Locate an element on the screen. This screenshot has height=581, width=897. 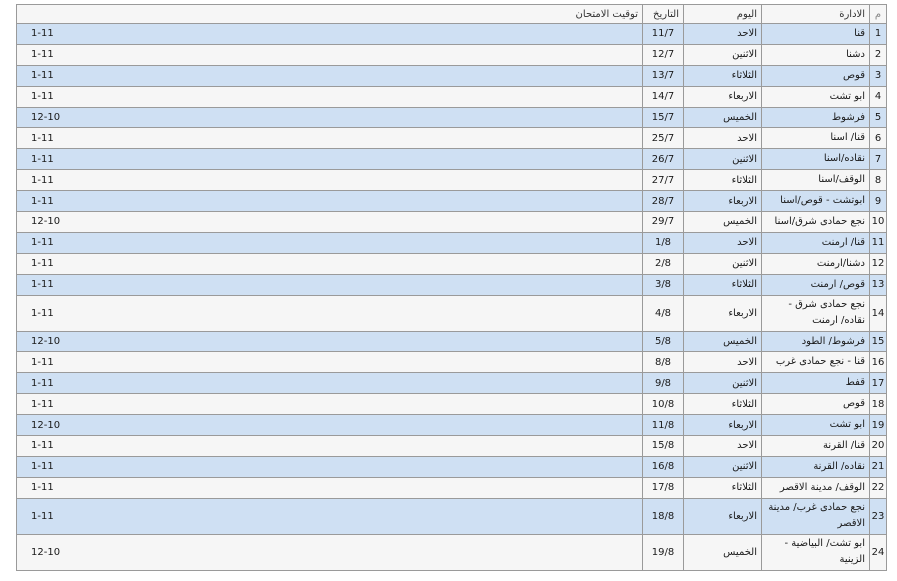
table-row: 10 نجع حمادى شرق/اسنا الخميس 29/7 12-10 is located at coordinates (451, 222).